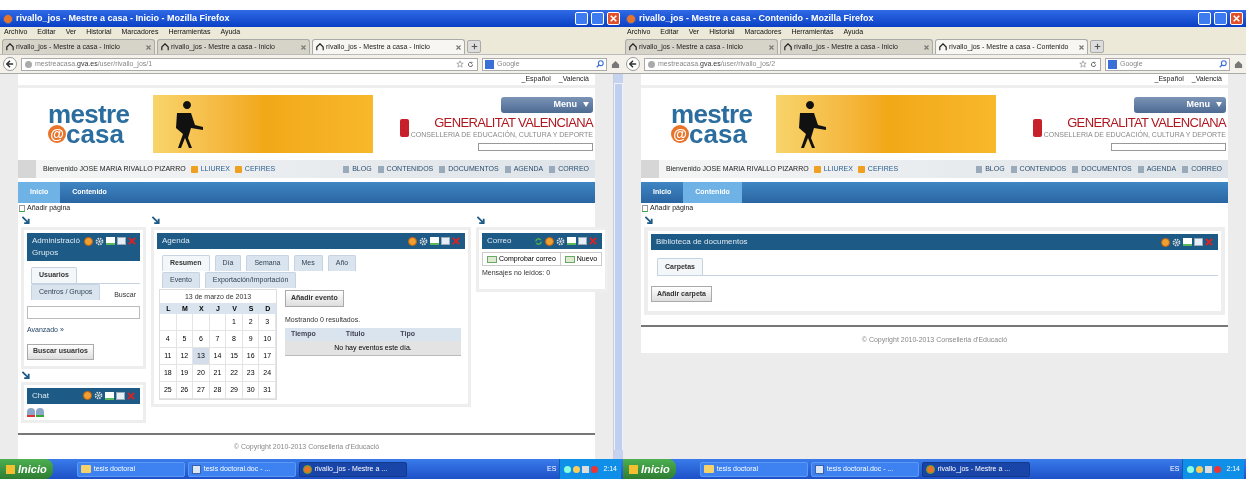  What do you see at coordinates (27, 169) in the screenshot?
I see `avatar-placeholder` at bounding box center [27, 169].